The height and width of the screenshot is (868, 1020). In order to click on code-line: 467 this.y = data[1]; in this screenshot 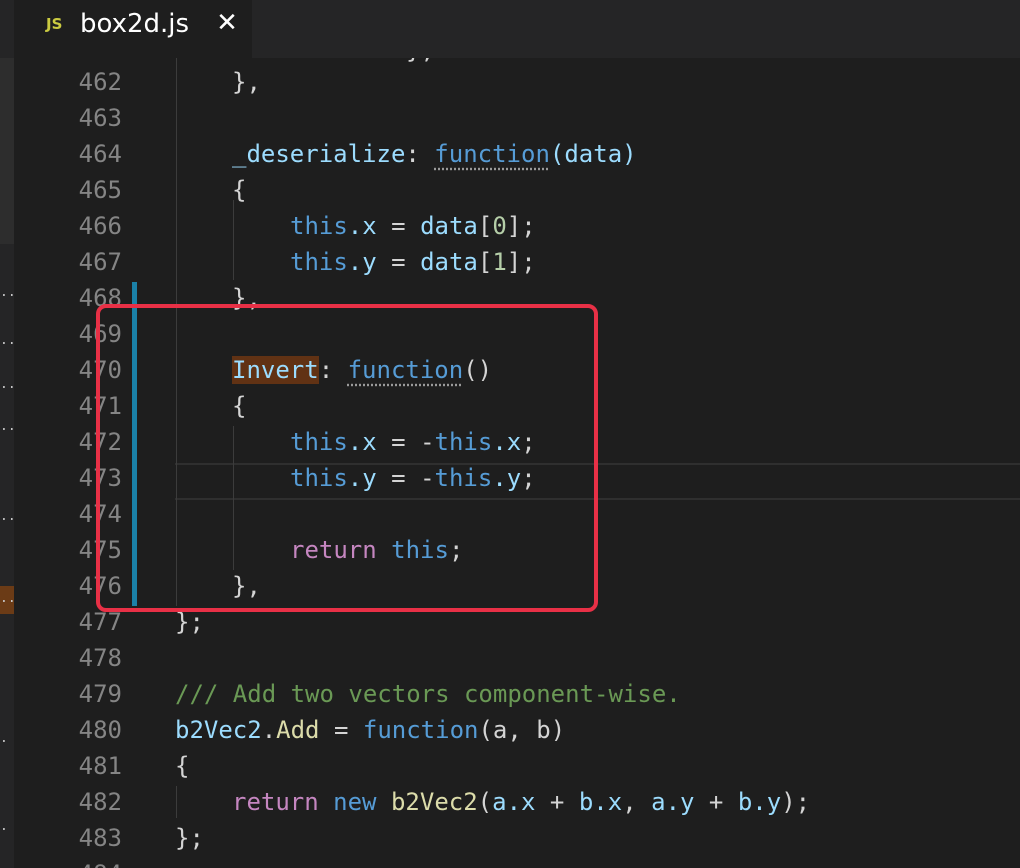, I will do `click(517, 262)`.